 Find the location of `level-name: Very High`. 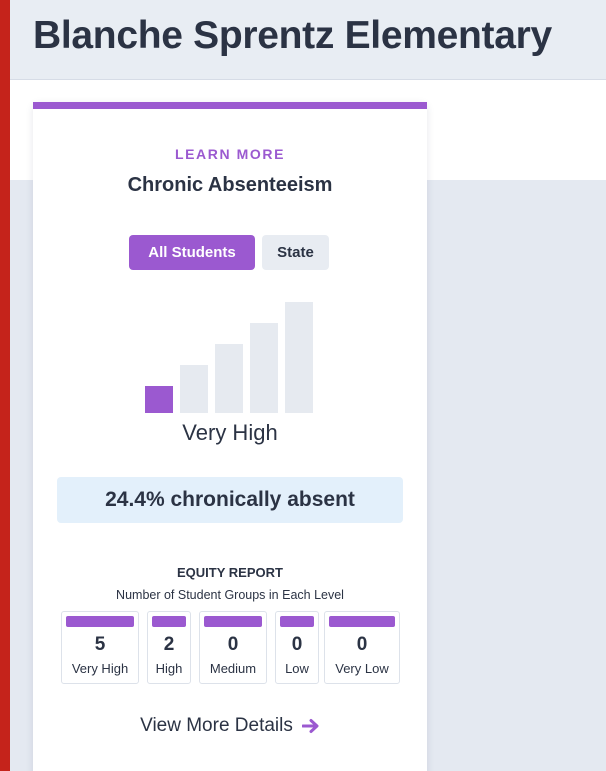

level-name: Very High is located at coordinates (100, 668).